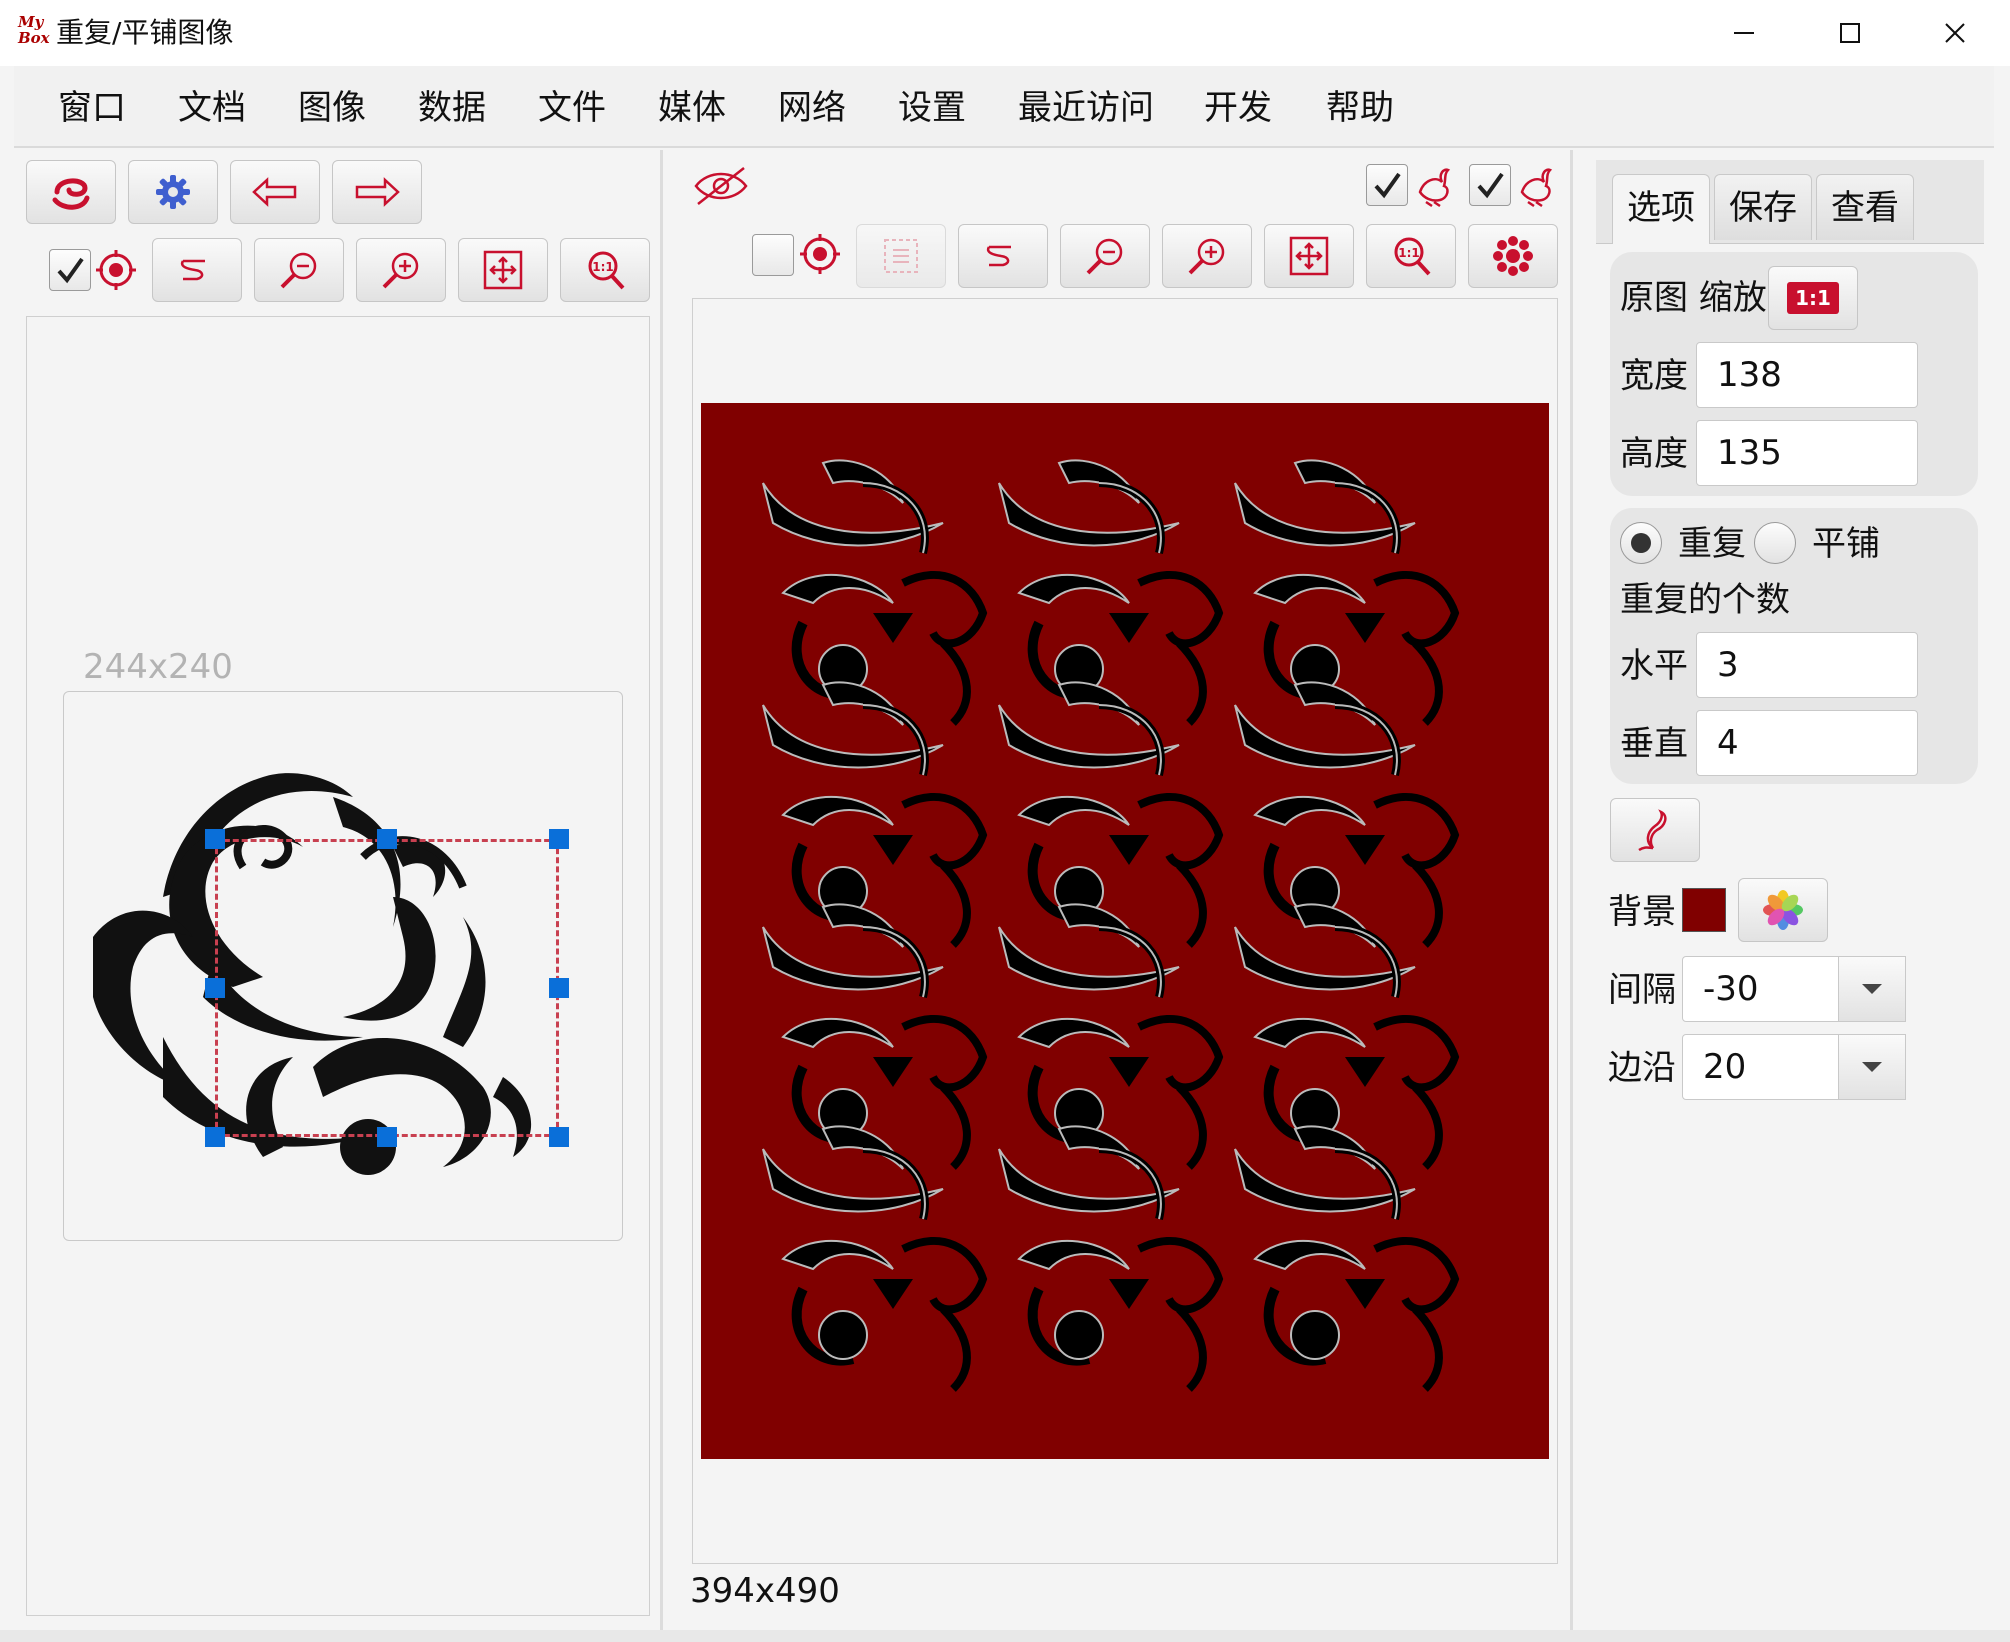  What do you see at coordinates (1712, 544) in the screenshot?
I see `repeat-label: 重复` at bounding box center [1712, 544].